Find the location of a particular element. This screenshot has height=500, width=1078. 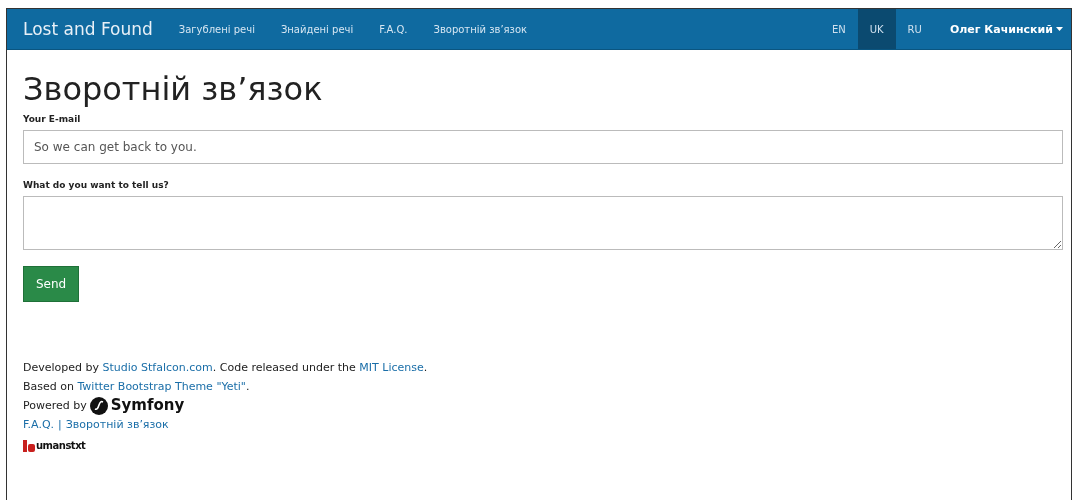

send-button: Send is located at coordinates (51, 284).